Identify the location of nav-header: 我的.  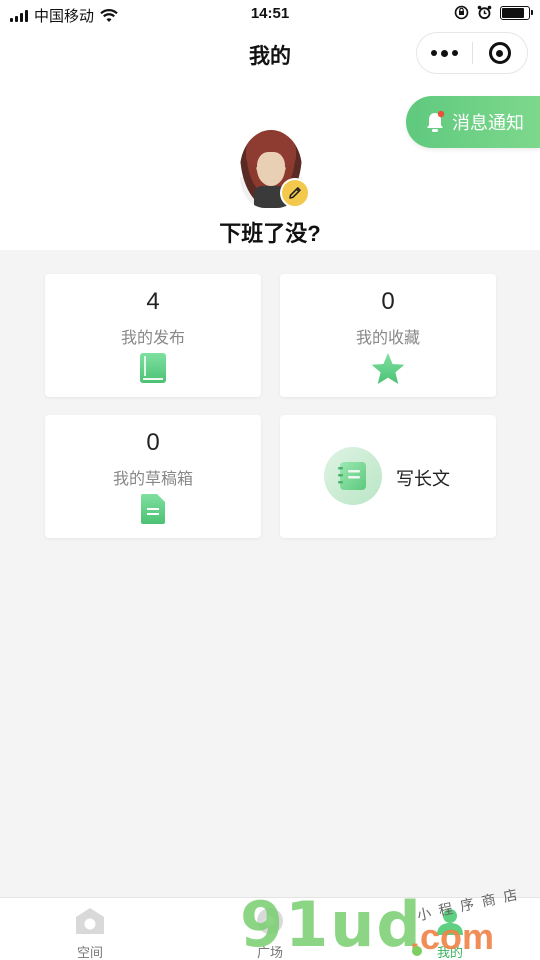
(270, 54).